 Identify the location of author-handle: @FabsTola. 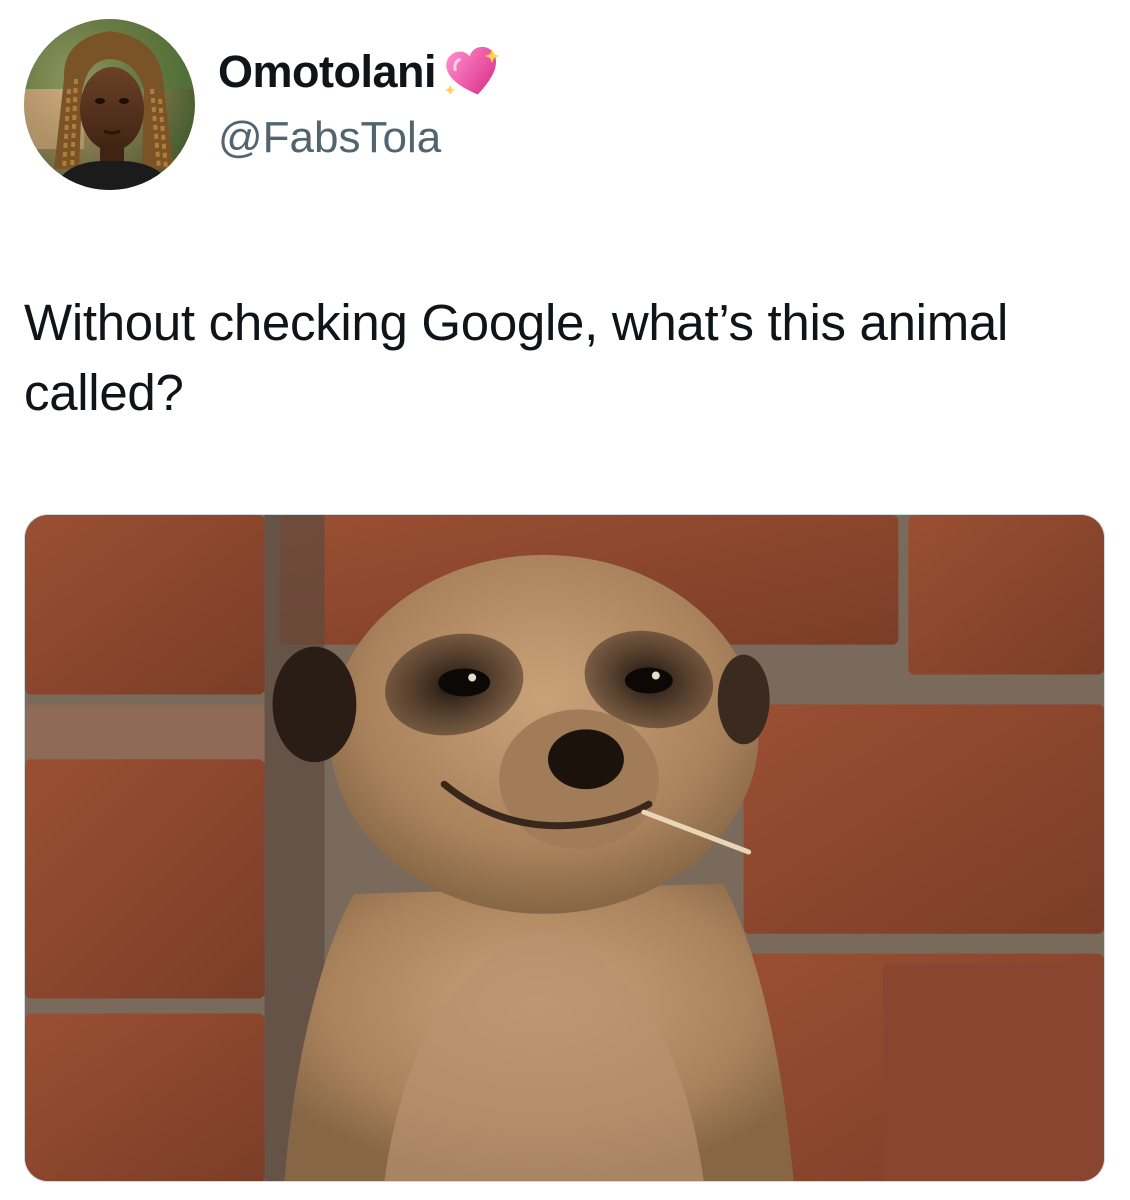
(329, 138).